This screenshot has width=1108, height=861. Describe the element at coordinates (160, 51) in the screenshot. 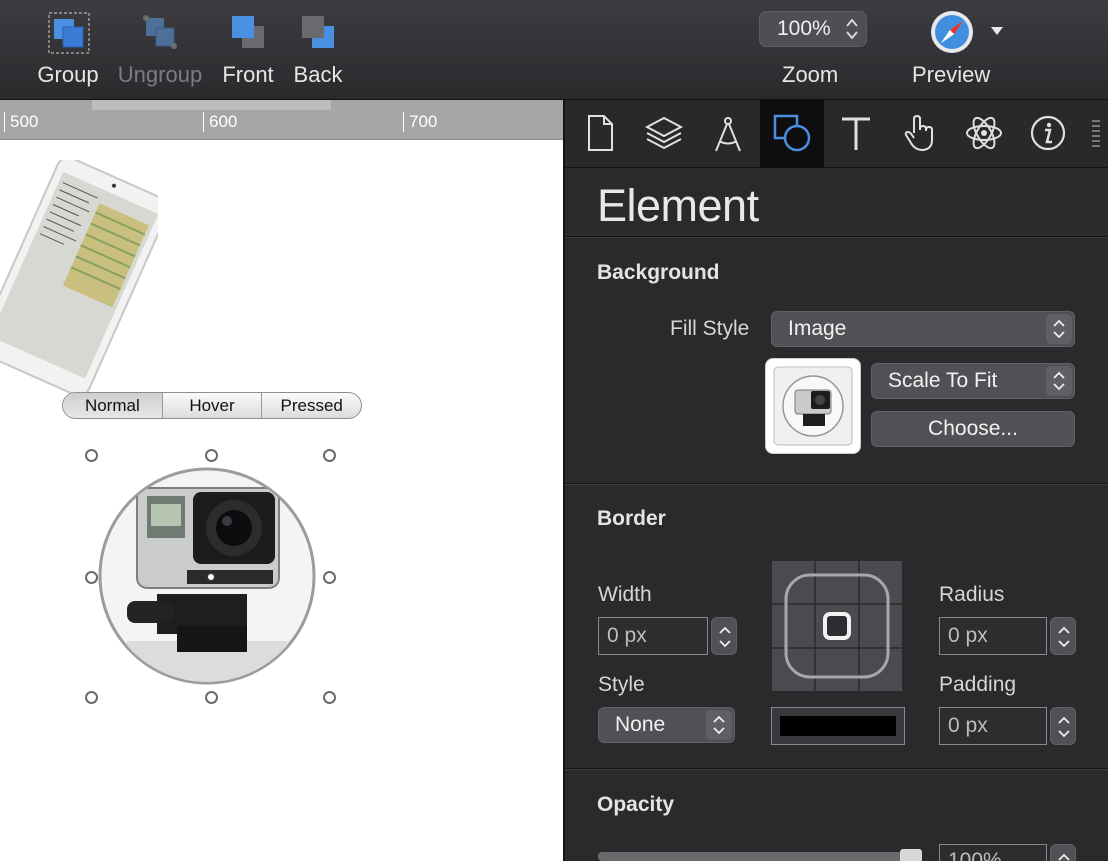

I see `ungroup-button: Ungroup` at that location.